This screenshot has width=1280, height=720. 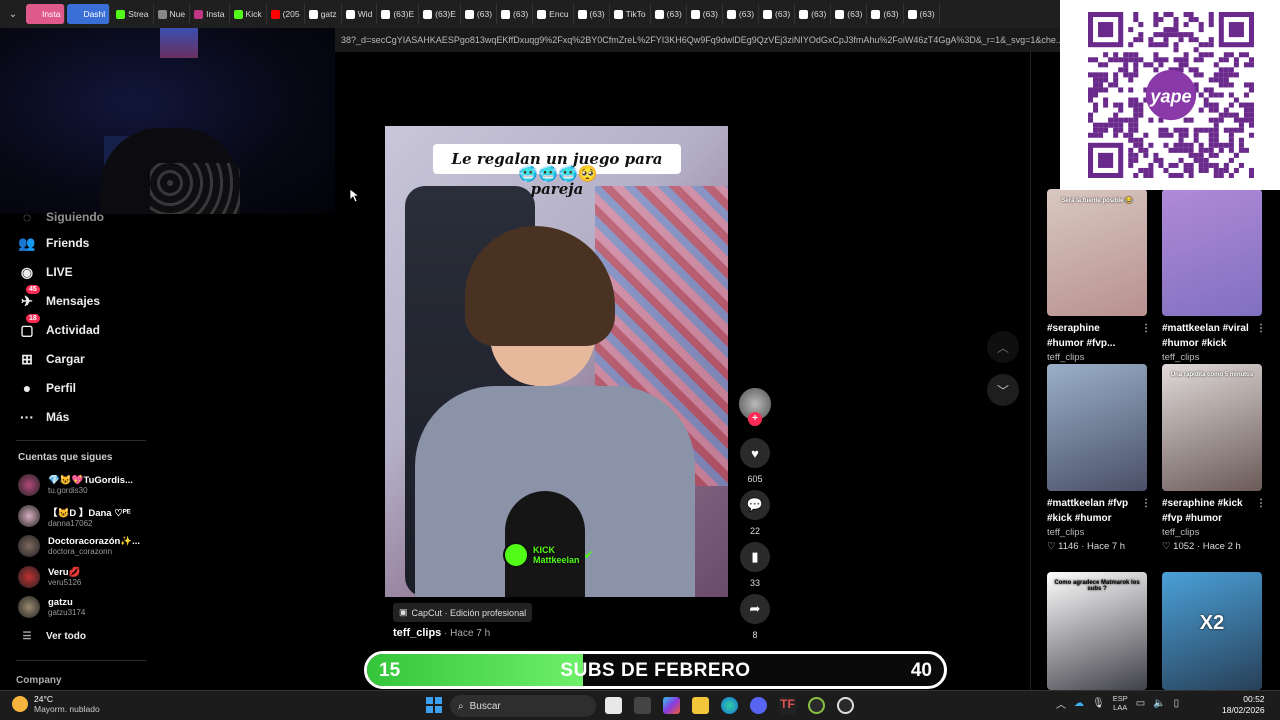 I want to click on related-video-title: #mattkeelan #viral #humor #kick ⋮, so click(x=1214, y=336).